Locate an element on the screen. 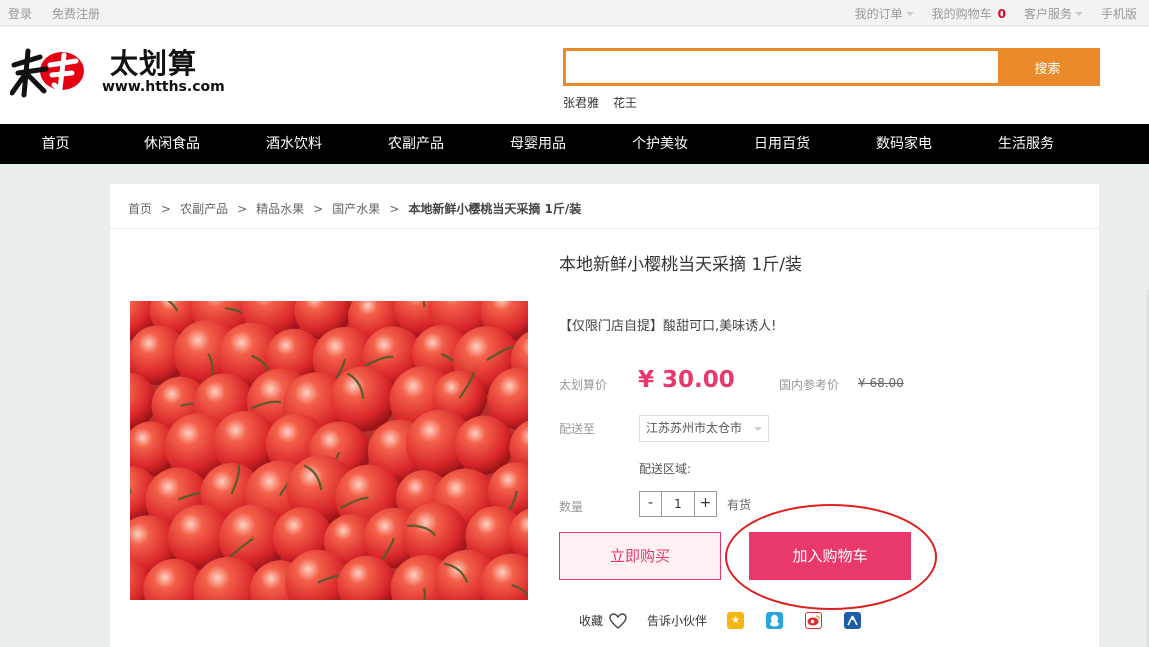 The width and height of the screenshot is (1149, 647). hot-word-link: 花王 is located at coordinates (625, 102).